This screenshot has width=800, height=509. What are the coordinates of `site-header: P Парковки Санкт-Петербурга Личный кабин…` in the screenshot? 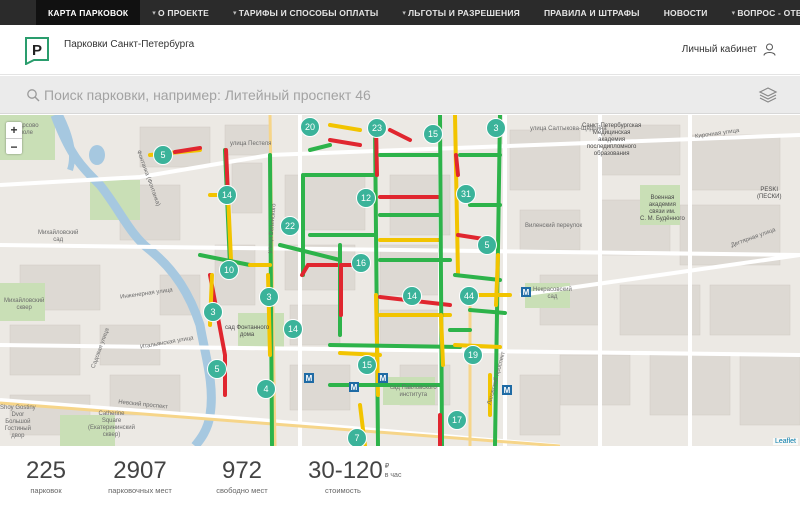 It's located at (400, 50).